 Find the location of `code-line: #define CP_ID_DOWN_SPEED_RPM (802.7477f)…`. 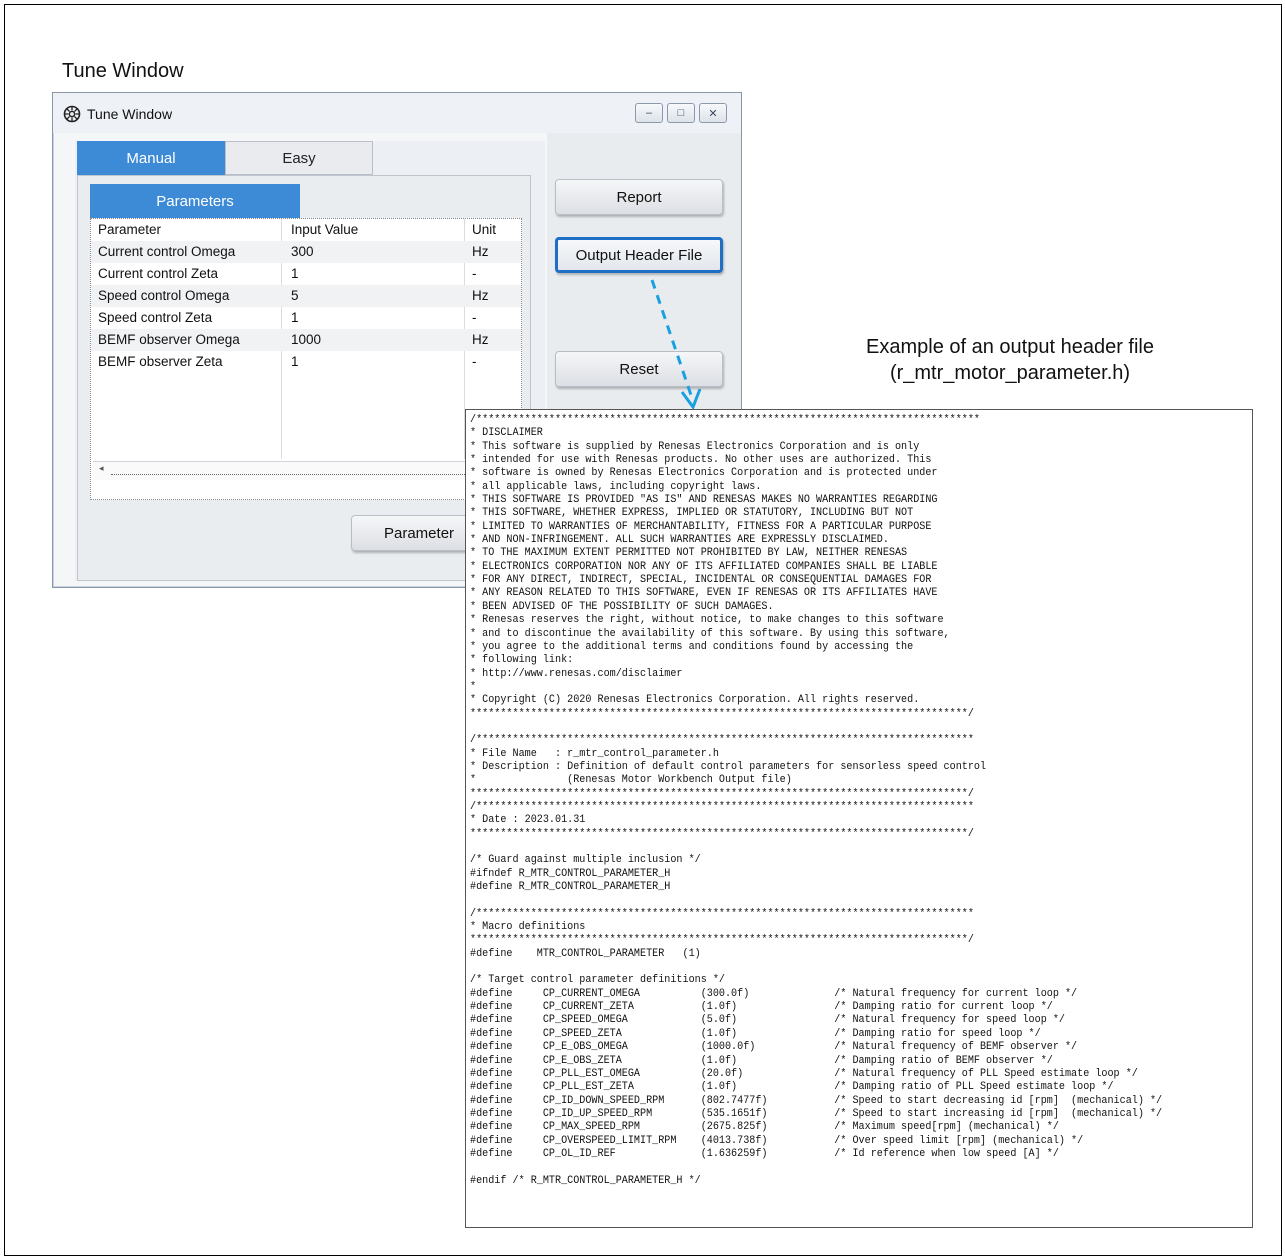

code-line: #define CP_ID_DOWN_SPEED_RPM (802.7477f)… is located at coordinates (816, 1100).